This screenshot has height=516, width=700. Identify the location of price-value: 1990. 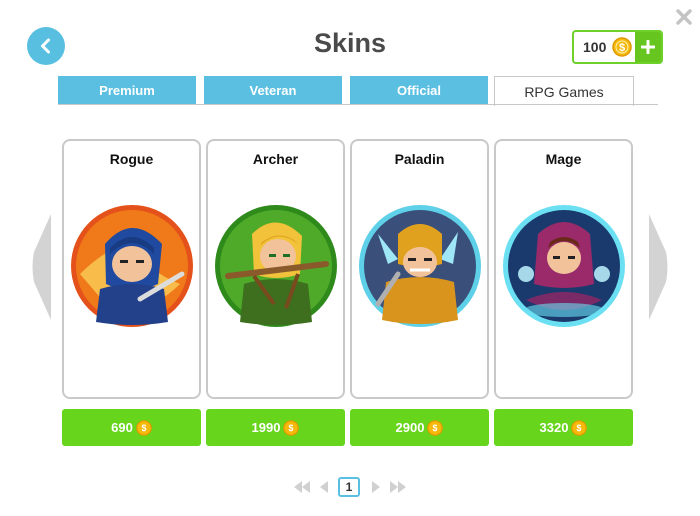
(266, 427).